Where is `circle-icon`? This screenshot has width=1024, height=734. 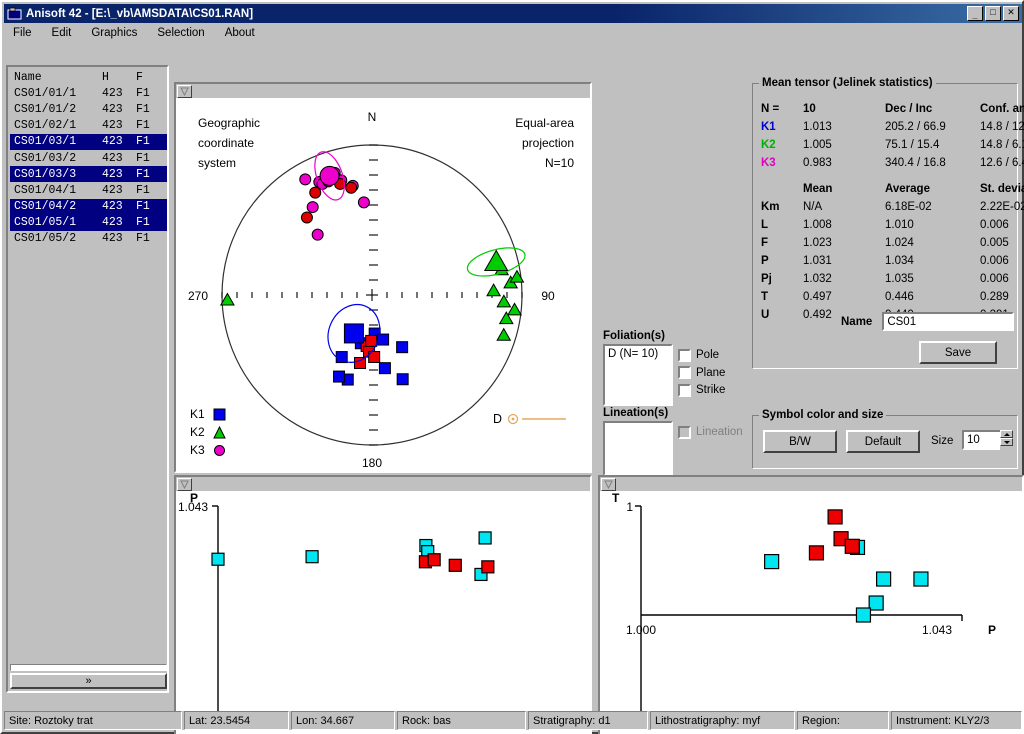
circle-icon is located at coordinates (219, 450).